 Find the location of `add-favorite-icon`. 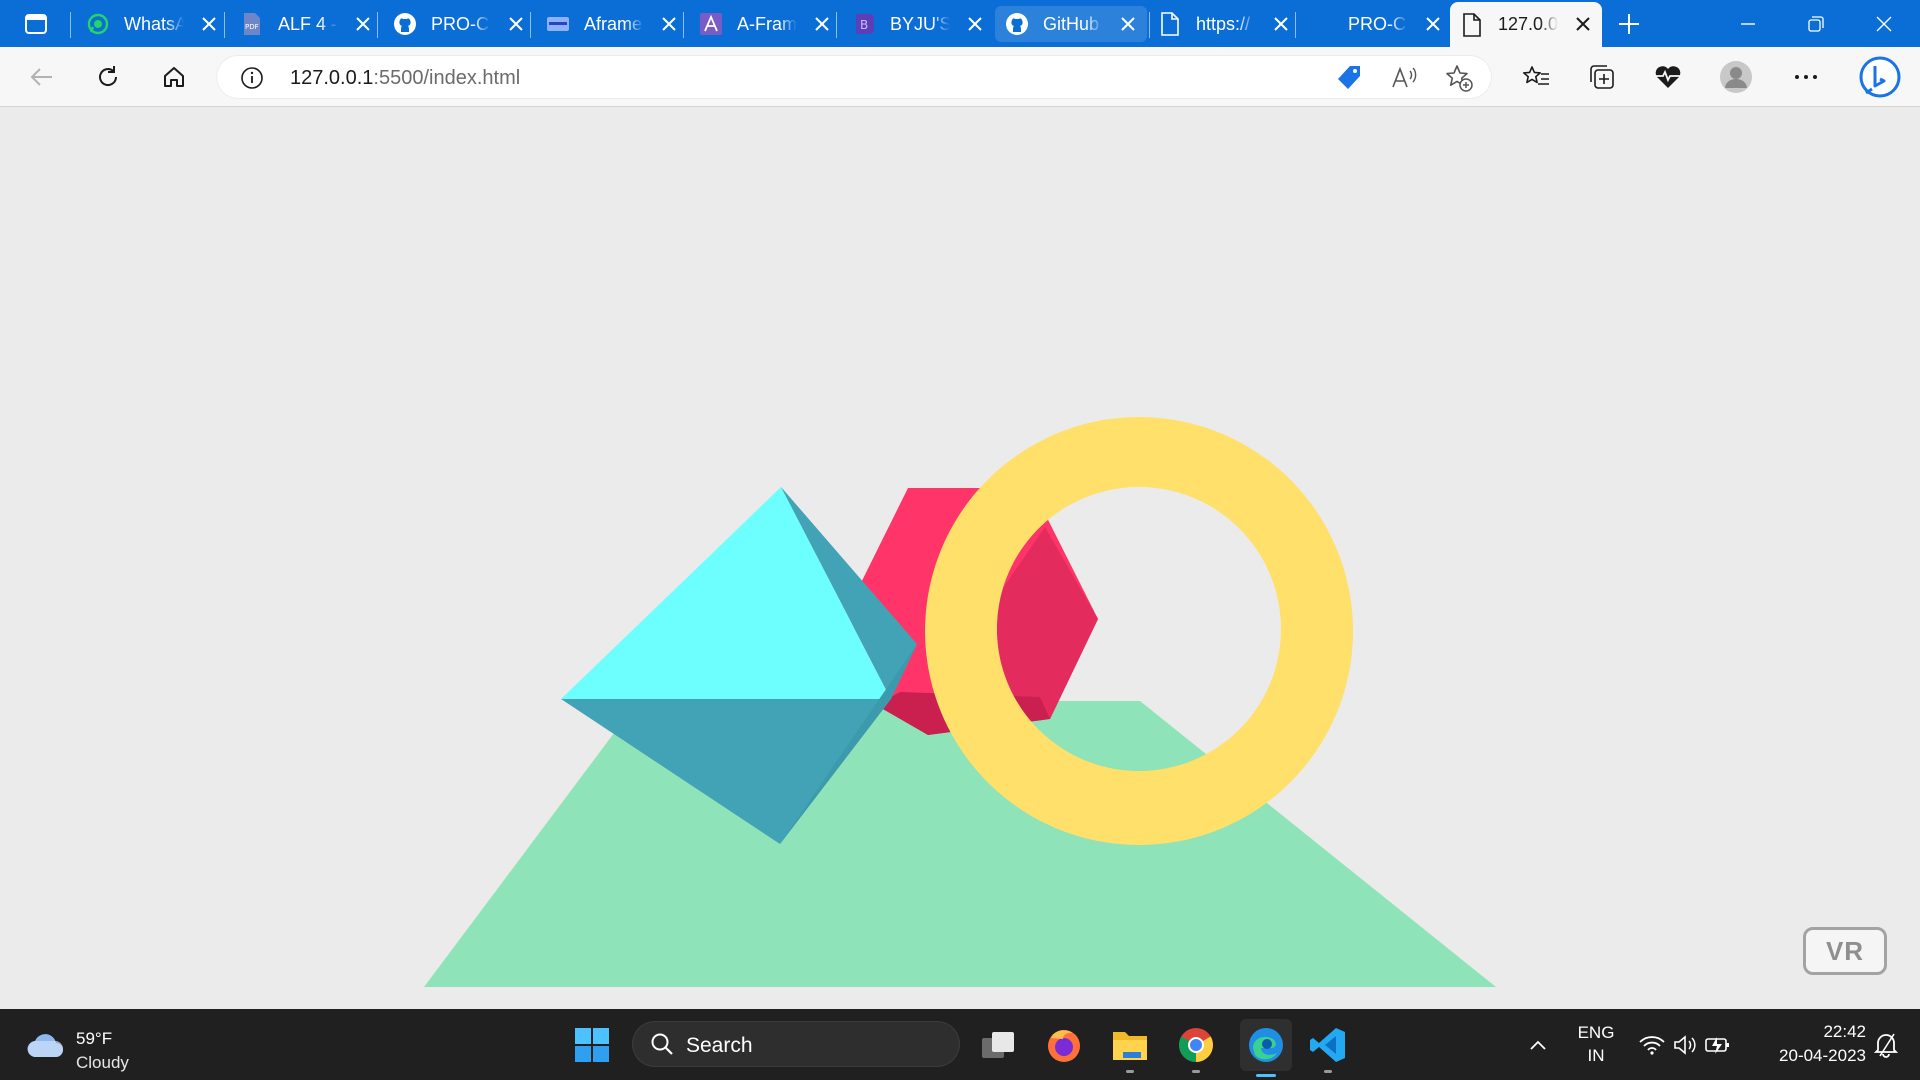

add-favorite-icon is located at coordinates (1459, 80).